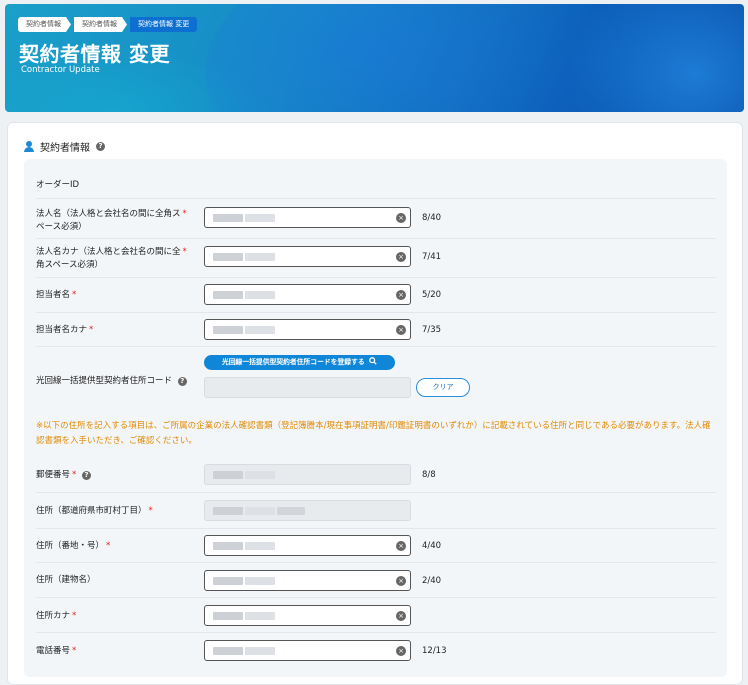 The height and width of the screenshot is (685, 748). Describe the element at coordinates (29, 146) in the screenshot. I see `person-icon` at that location.